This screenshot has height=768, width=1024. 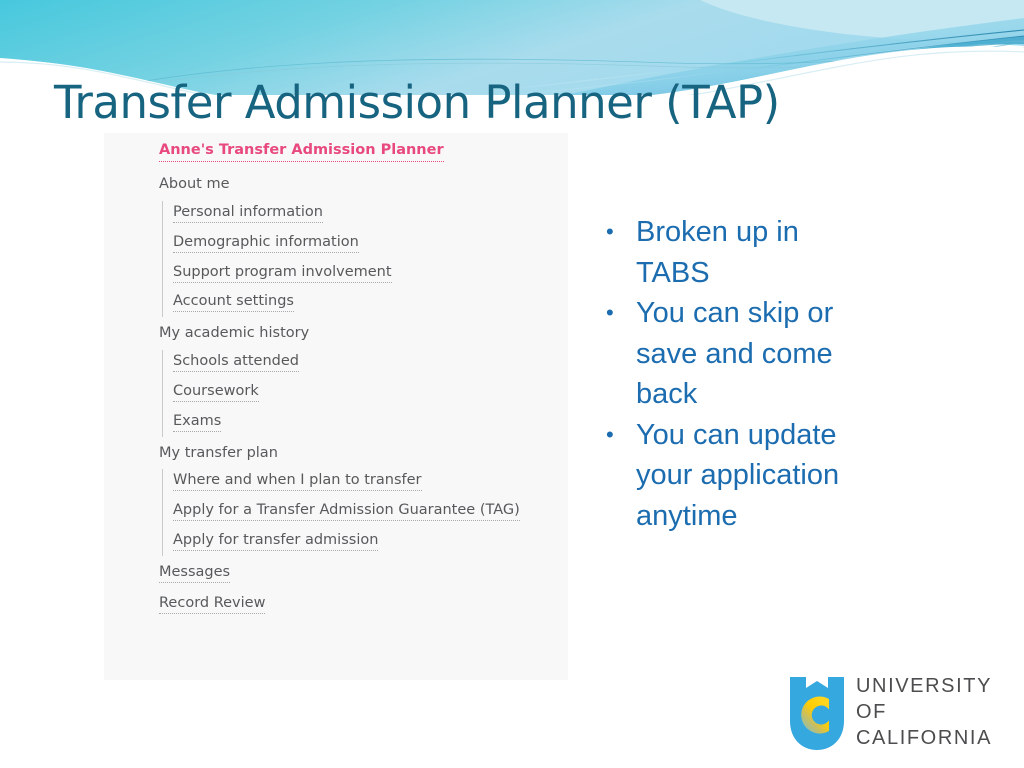 I want to click on nav-item-label: Where and when I plan to transfer, so click(x=297, y=482).